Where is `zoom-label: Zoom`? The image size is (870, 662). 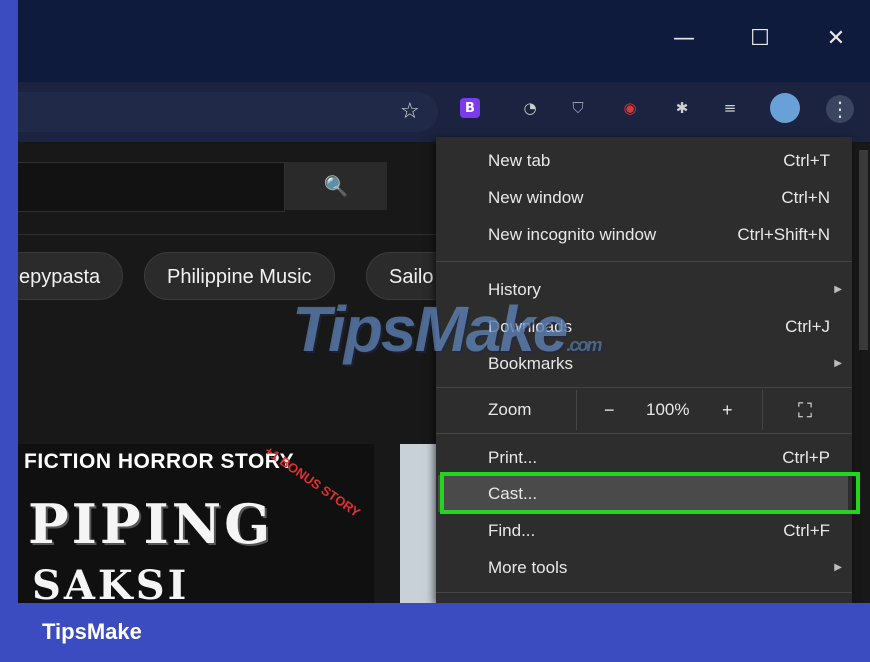 zoom-label: Zoom is located at coordinates (510, 409).